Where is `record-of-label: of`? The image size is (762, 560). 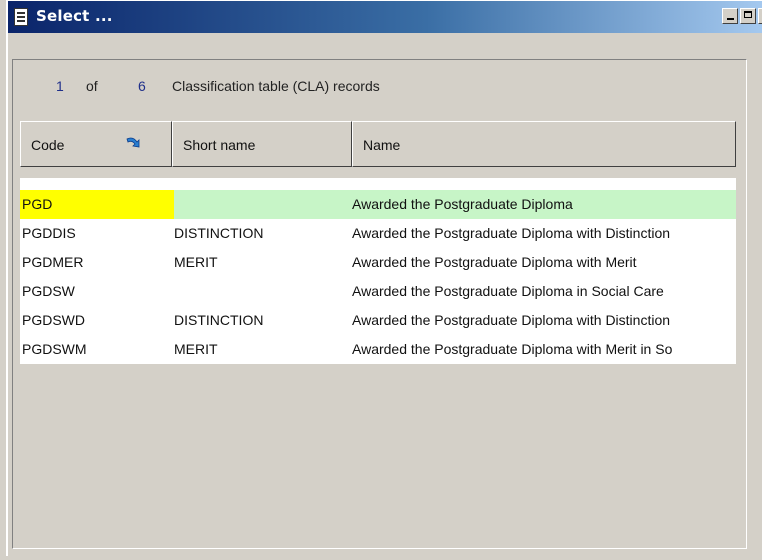
record-of-label: of is located at coordinates (92, 86).